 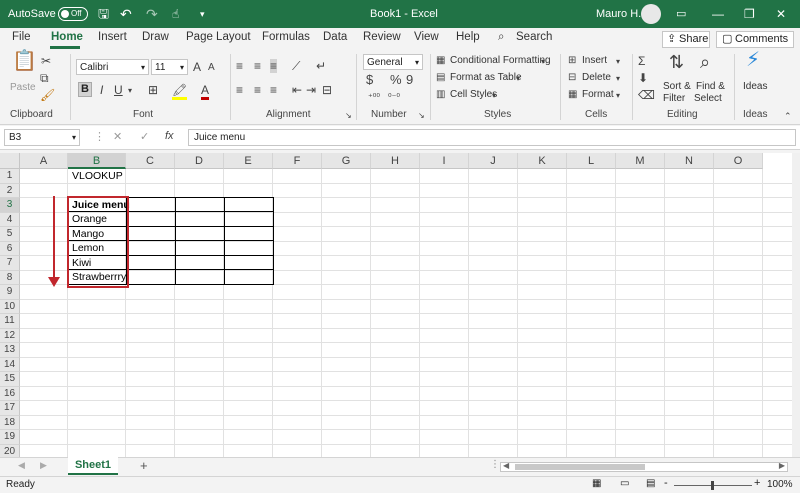 I want to click on row-header-18: 18, so click(x=10, y=422).